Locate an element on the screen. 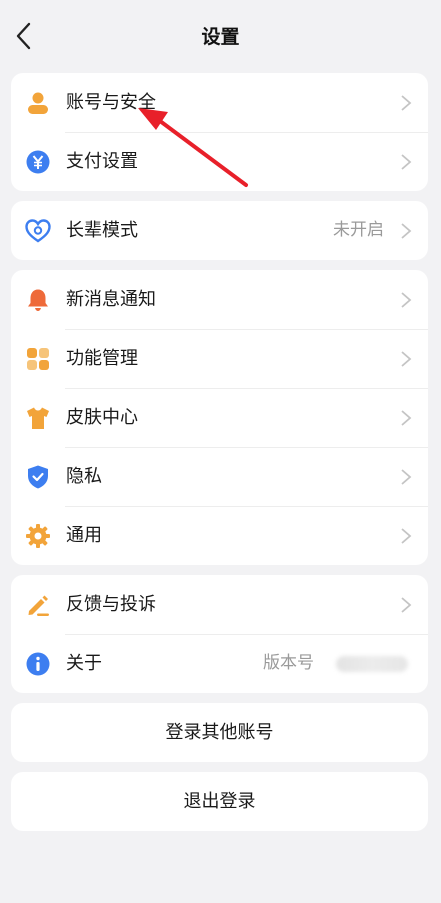 The width and height of the screenshot is (441, 903). yen-icon is located at coordinates (38, 162).